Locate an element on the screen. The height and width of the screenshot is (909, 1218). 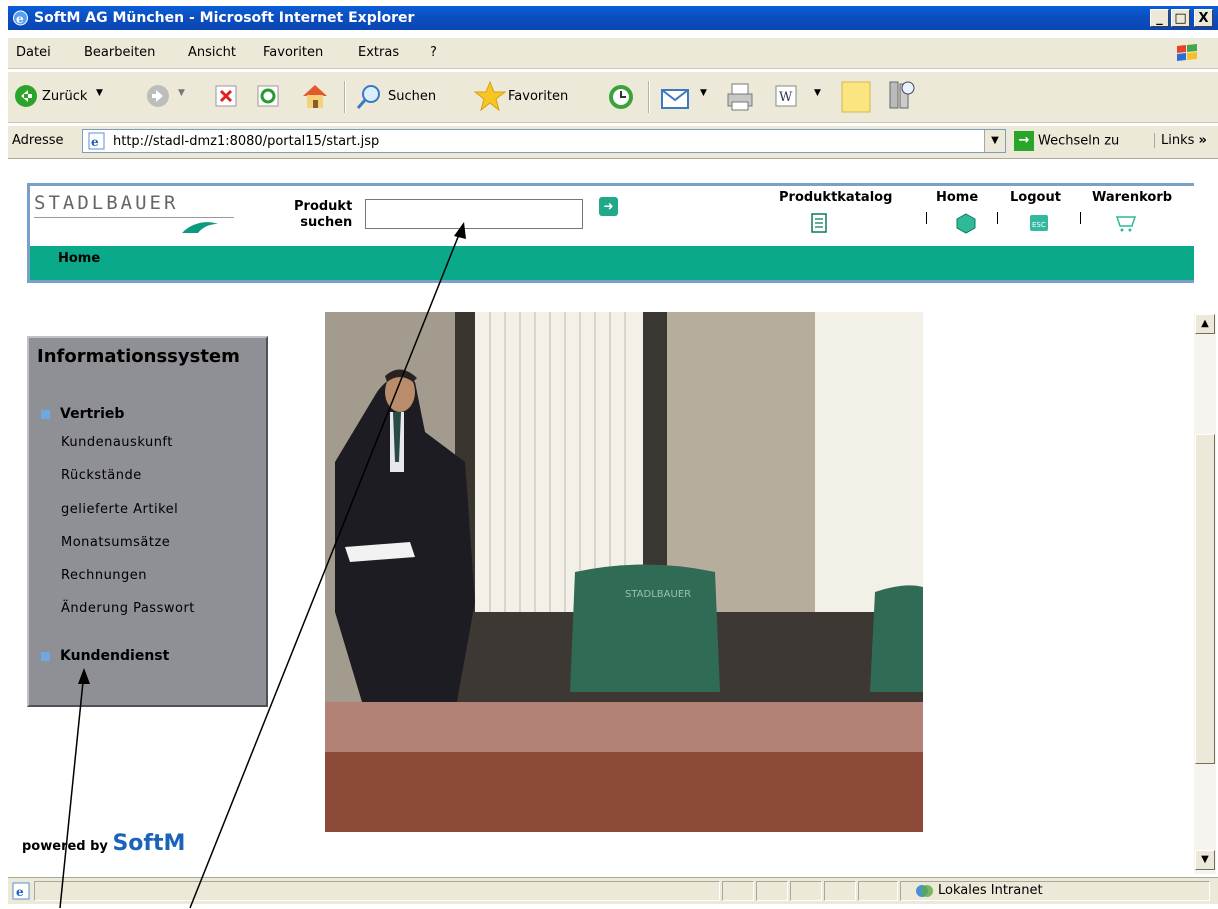
breadcrumb-home: Home is located at coordinates (79, 258).